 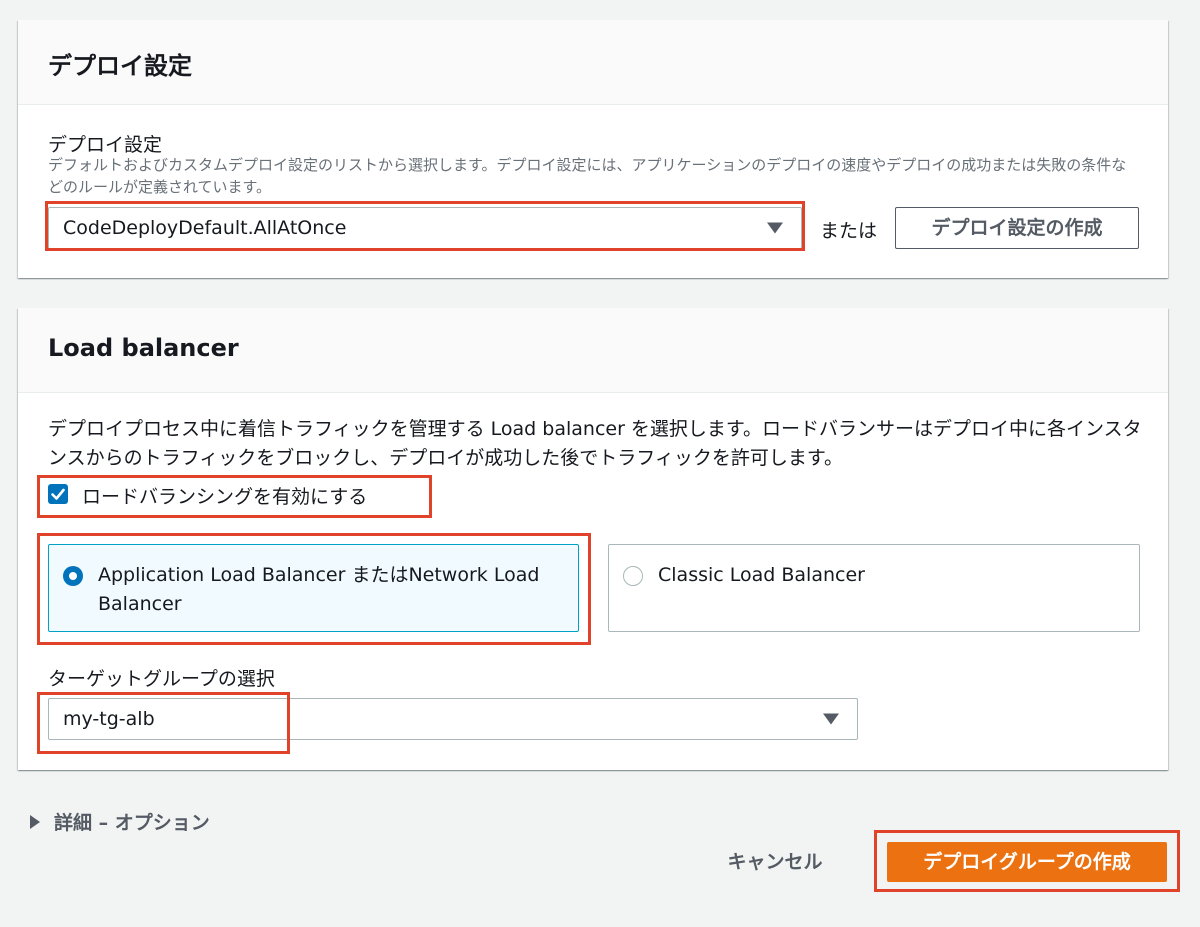 What do you see at coordinates (109, 719) in the screenshot?
I see `target-group-select-value: my-tg-alb` at bounding box center [109, 719].